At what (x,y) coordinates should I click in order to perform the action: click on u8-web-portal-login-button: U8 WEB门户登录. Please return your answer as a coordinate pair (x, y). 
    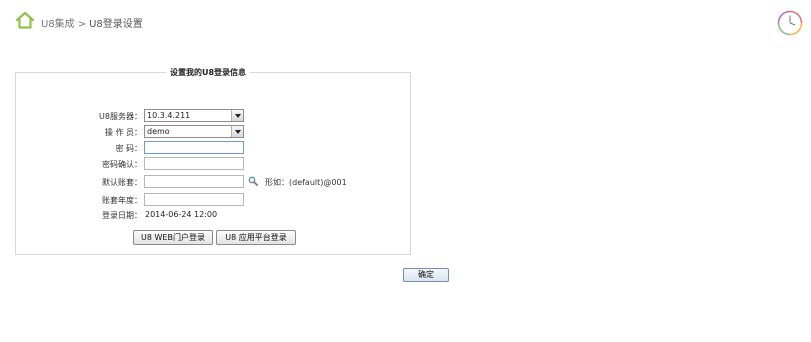
    Looking at the image, I should click on (173, 237).